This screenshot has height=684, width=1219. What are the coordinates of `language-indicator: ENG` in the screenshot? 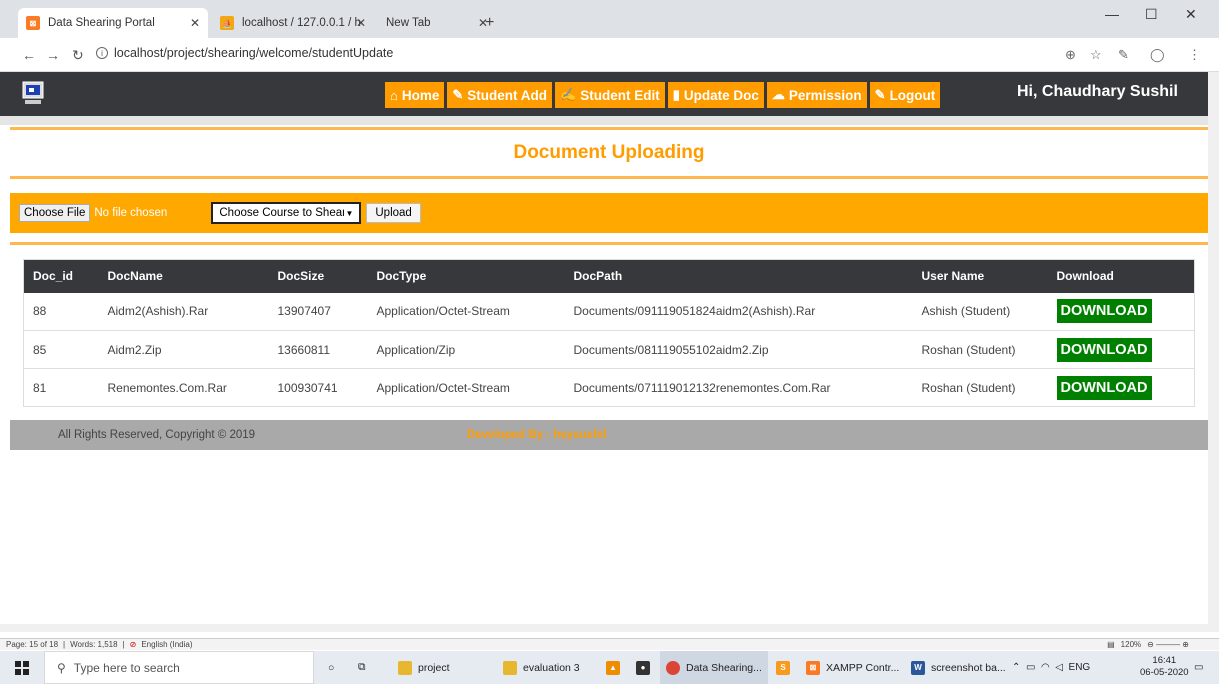 It's located at (1080, 667).